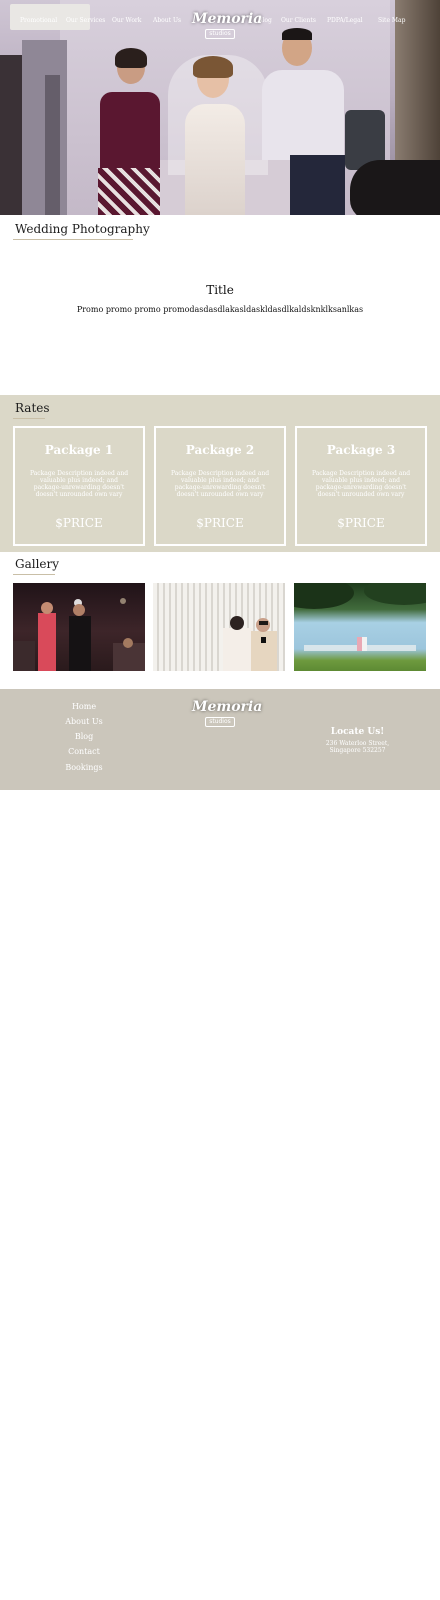 This screenshot has width=440, height=1600. What do you see at coordinates (79, 634) in the screenshot?
I see `gallery-photo-dance-art` at bounding box center [79, 634].